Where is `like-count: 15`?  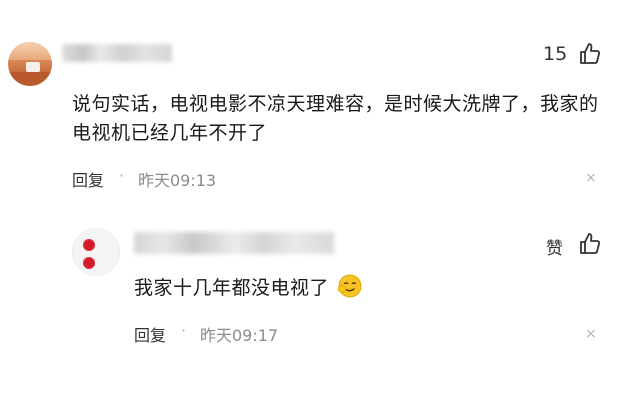 like-count: 15 is located at coordinates (555, 54).